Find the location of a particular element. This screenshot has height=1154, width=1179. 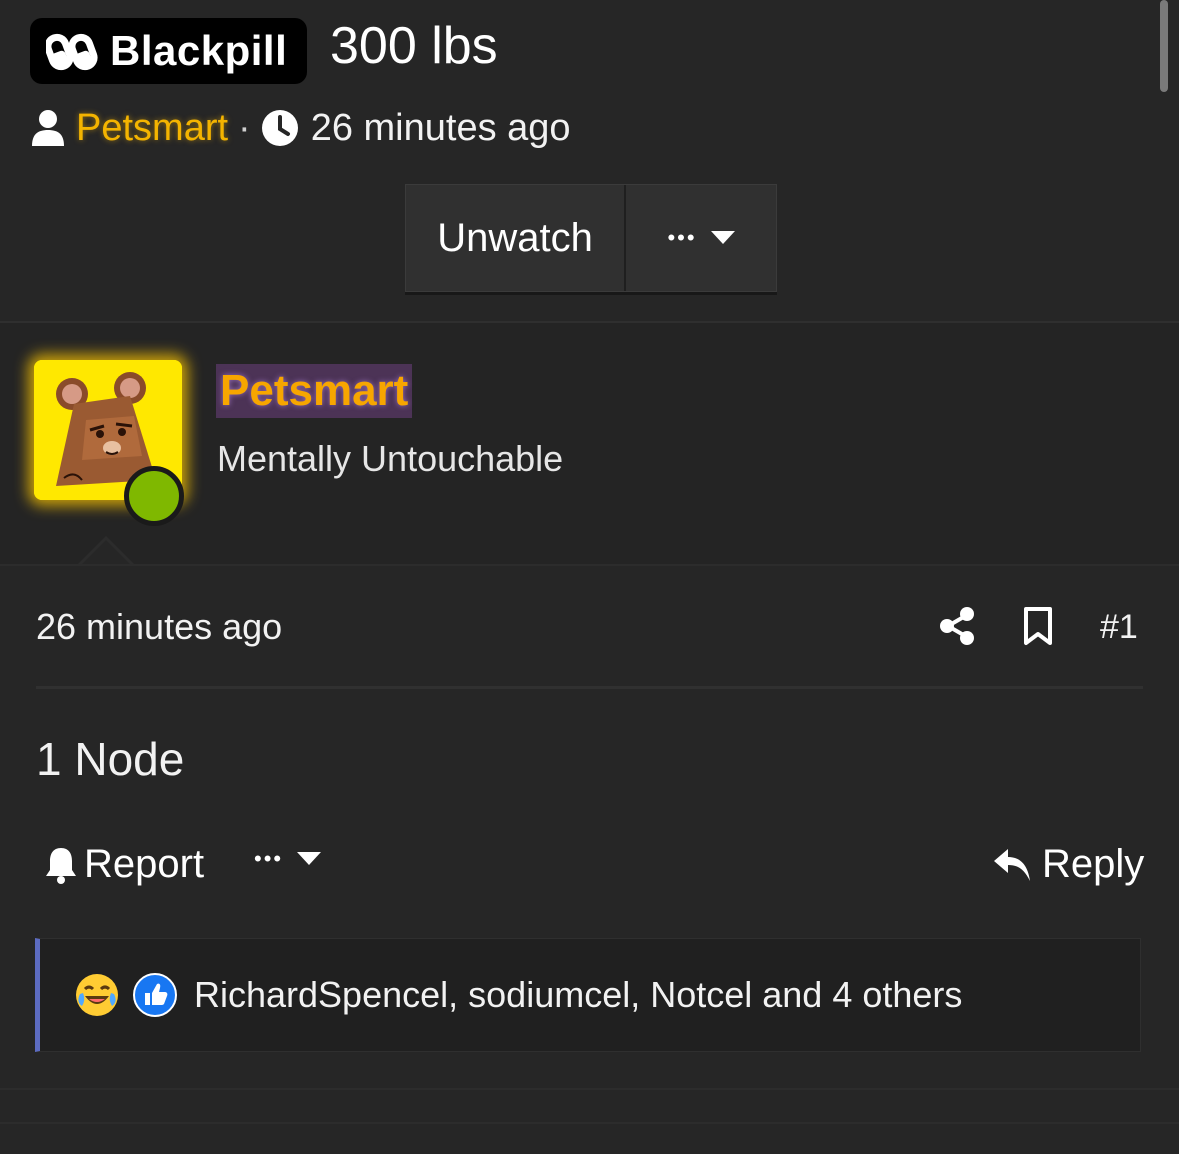

post-time: 26 minutes ago is located at coordinates (159, 627).